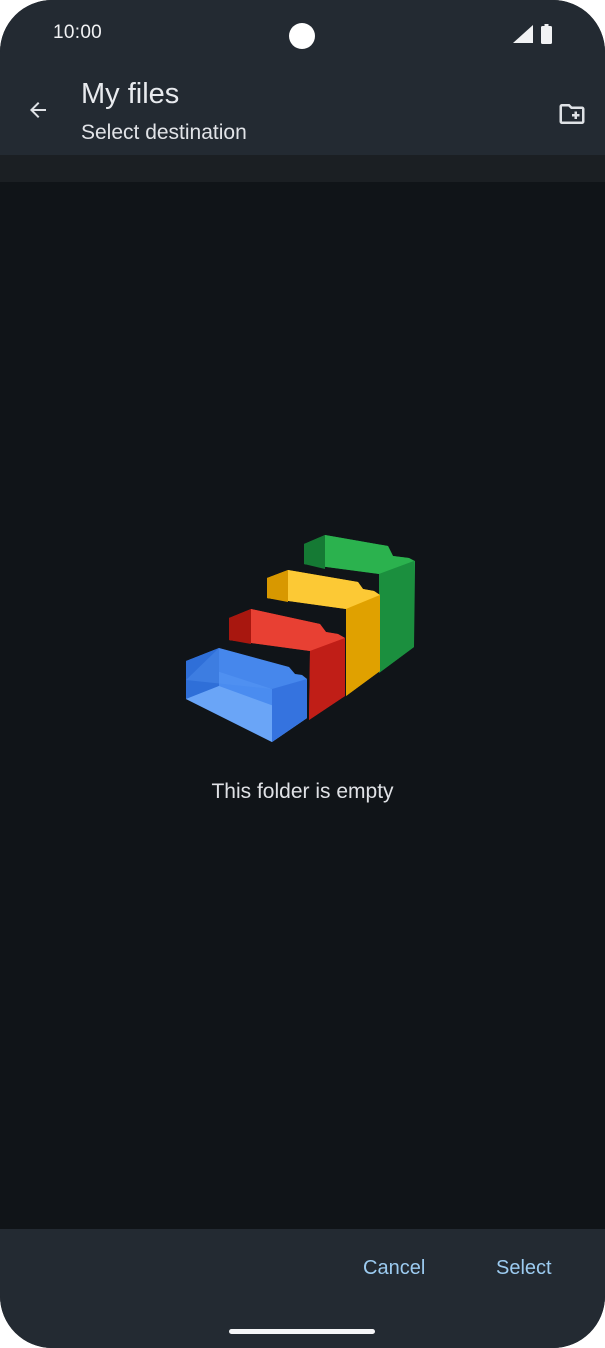 This screenshot has height=1348, width=605. I want to click on signal-icon, so click(523, 34).